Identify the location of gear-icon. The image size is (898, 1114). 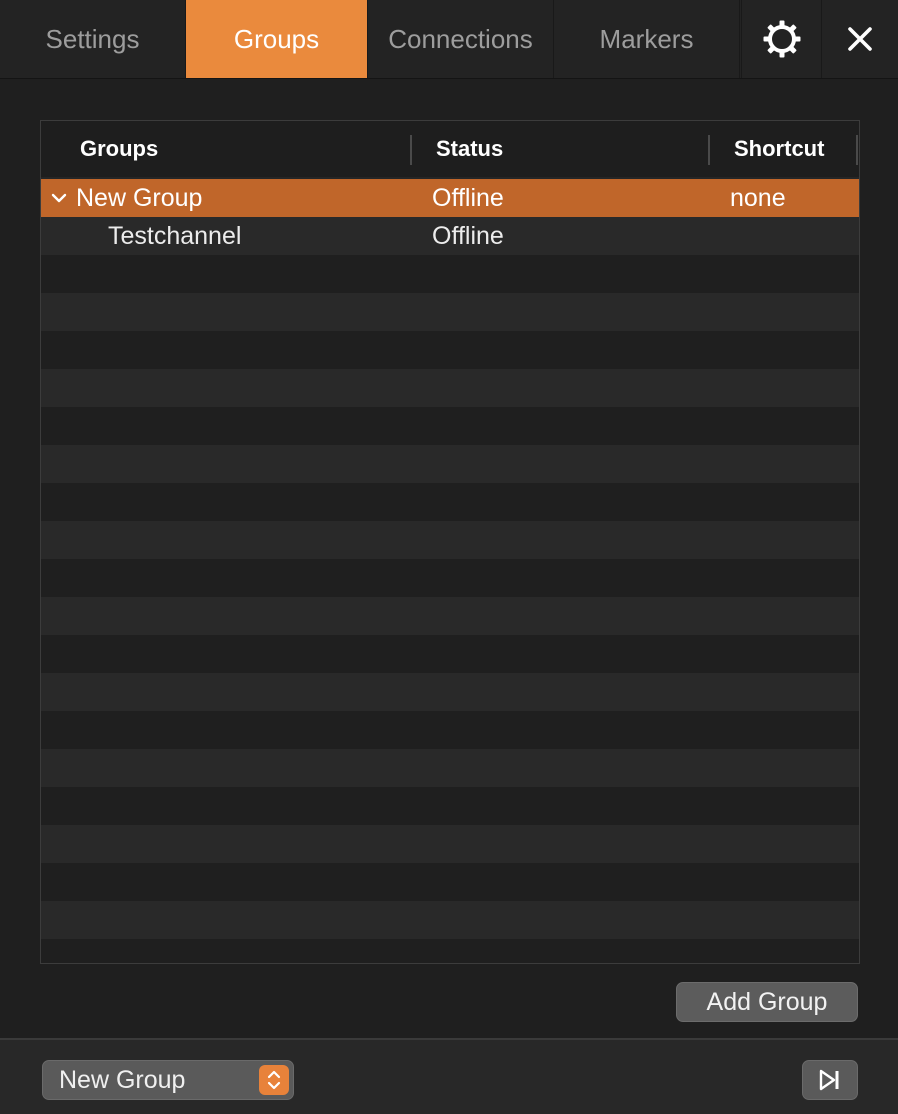
(781, 39).